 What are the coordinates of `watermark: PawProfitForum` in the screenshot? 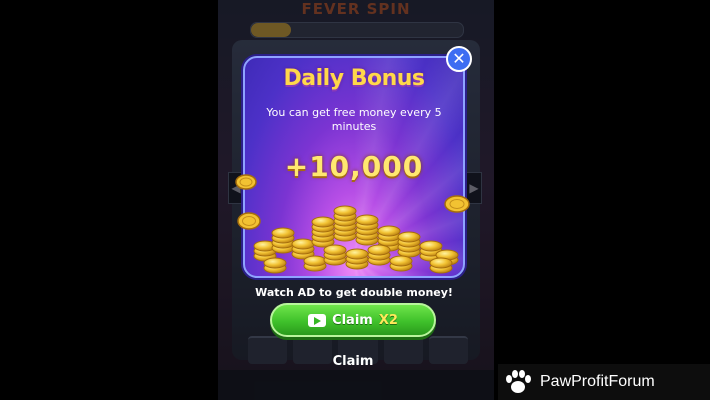 It's located at (604, 382).